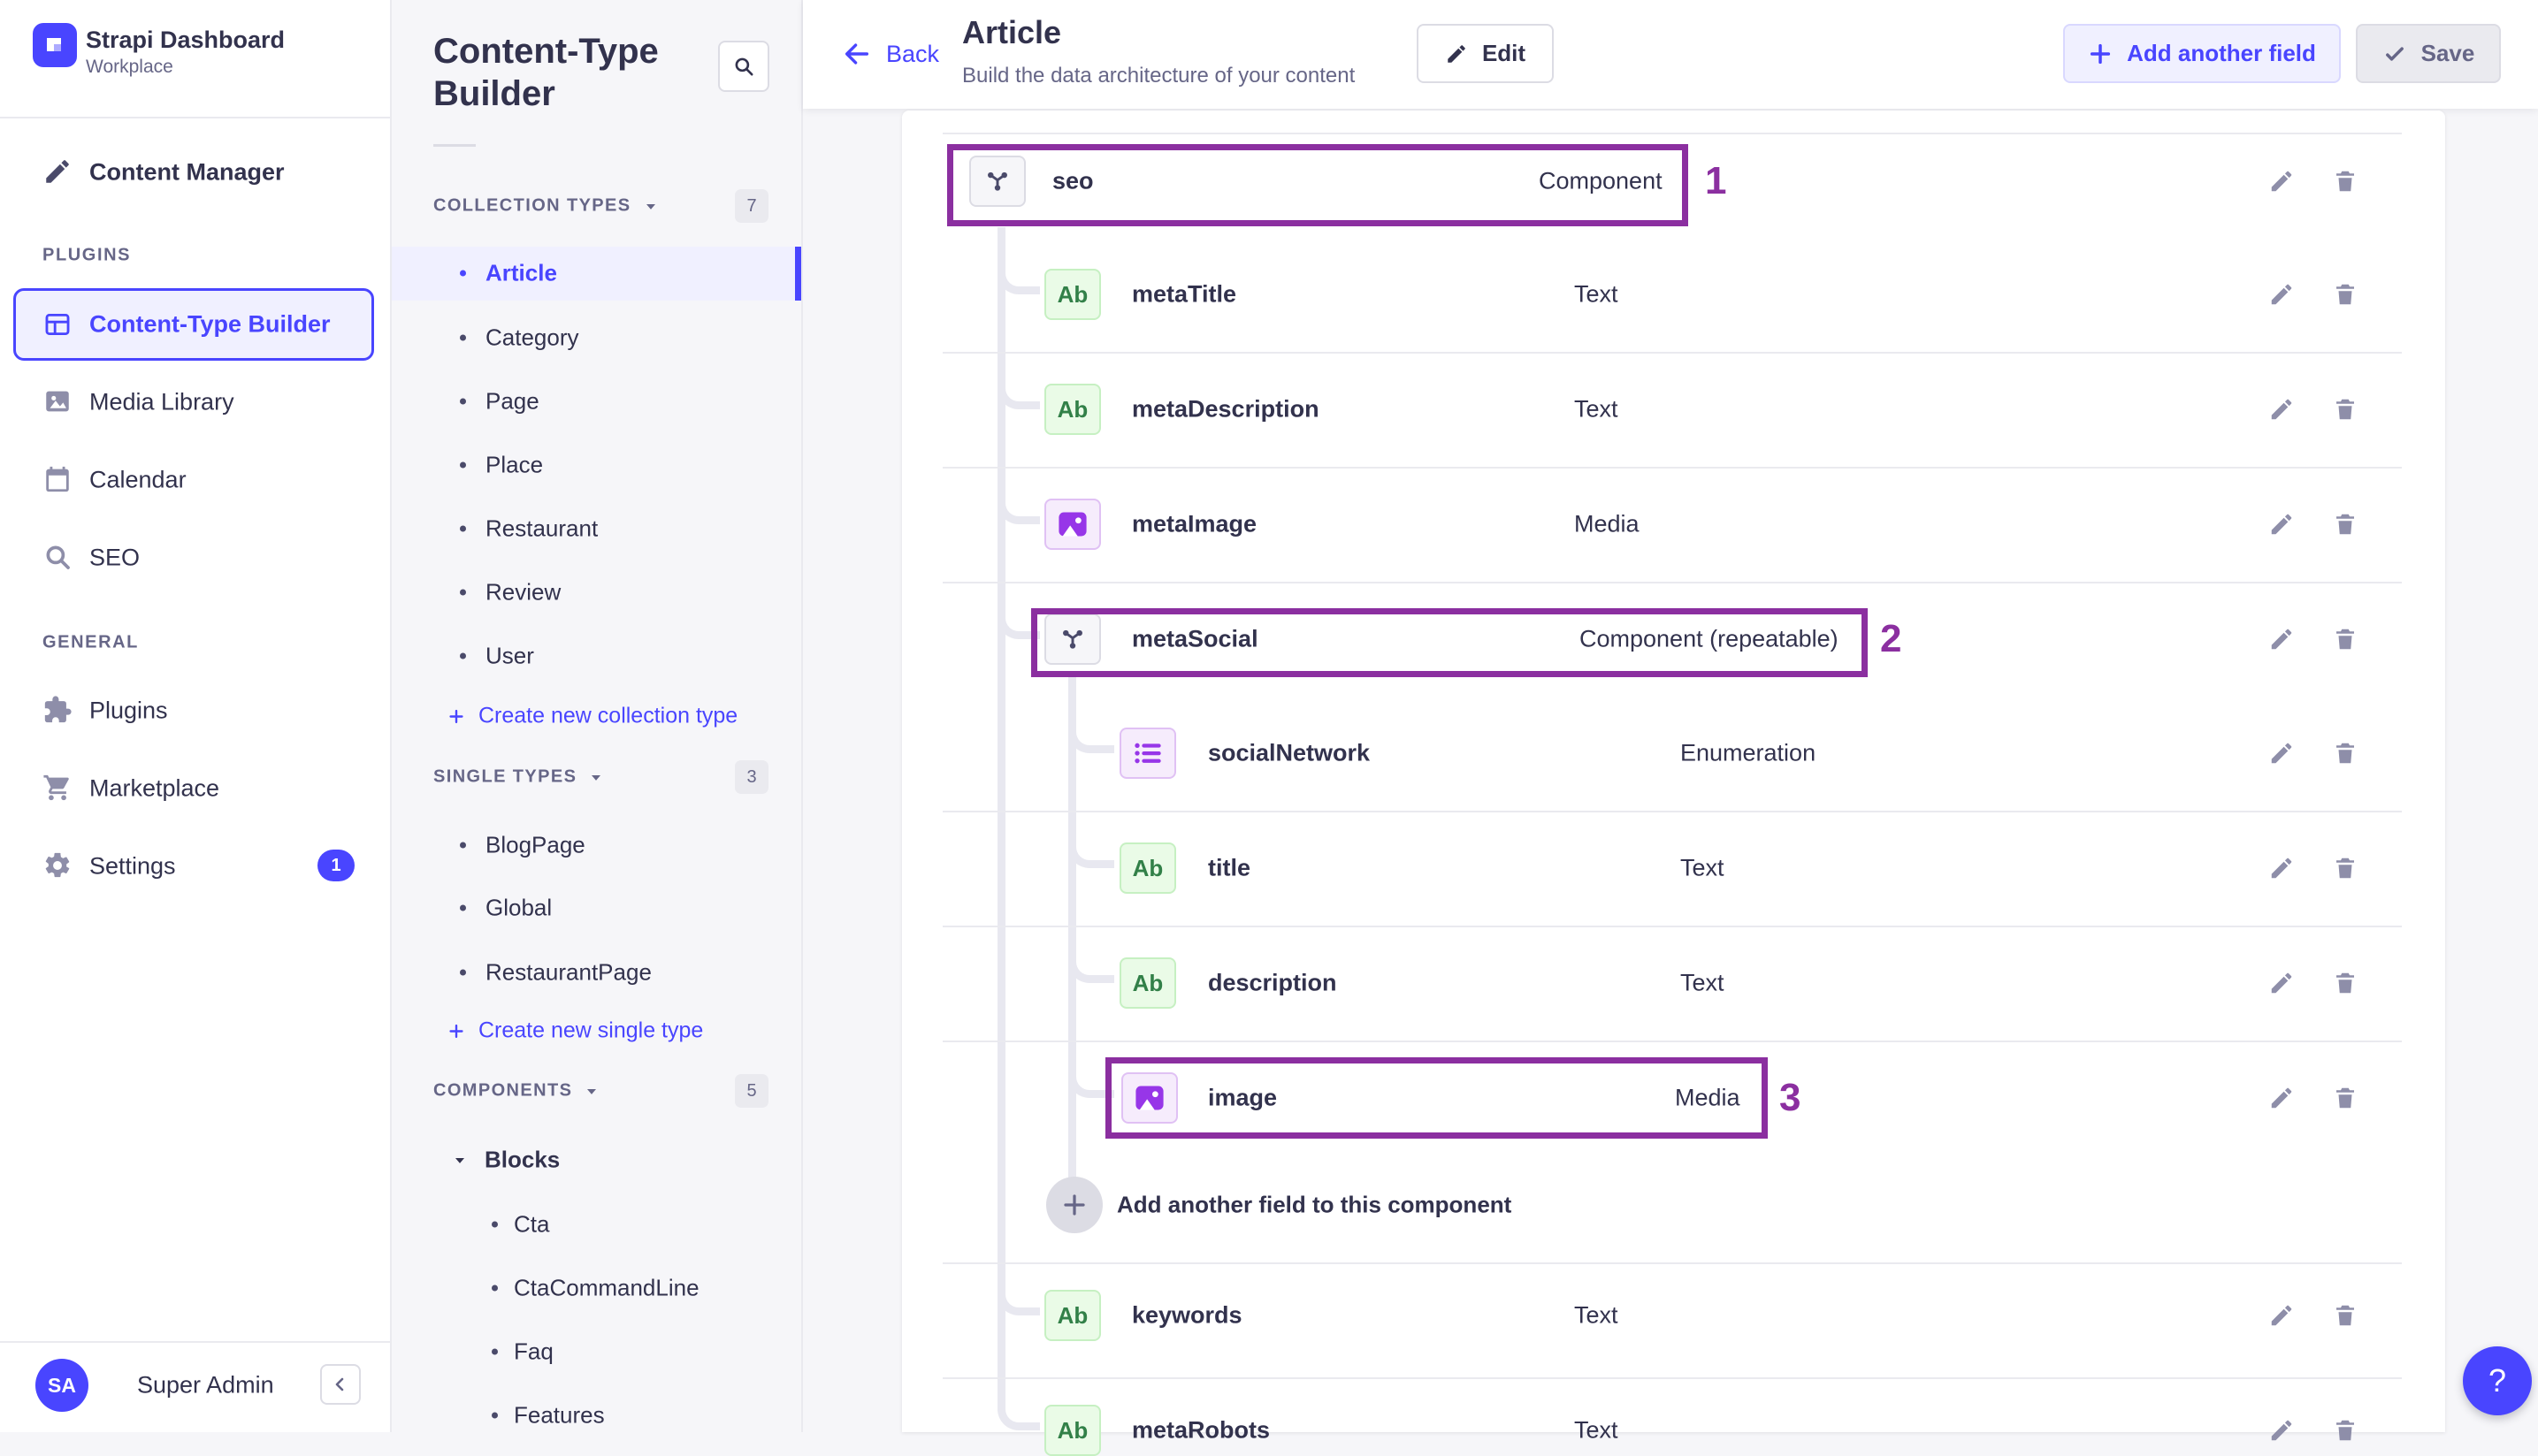 Image resolution: width=2538 pixels, height=1456 pixels. Describe the element at coordinates (58, 788) in the screenshot. I see `cart-icon` at that location.